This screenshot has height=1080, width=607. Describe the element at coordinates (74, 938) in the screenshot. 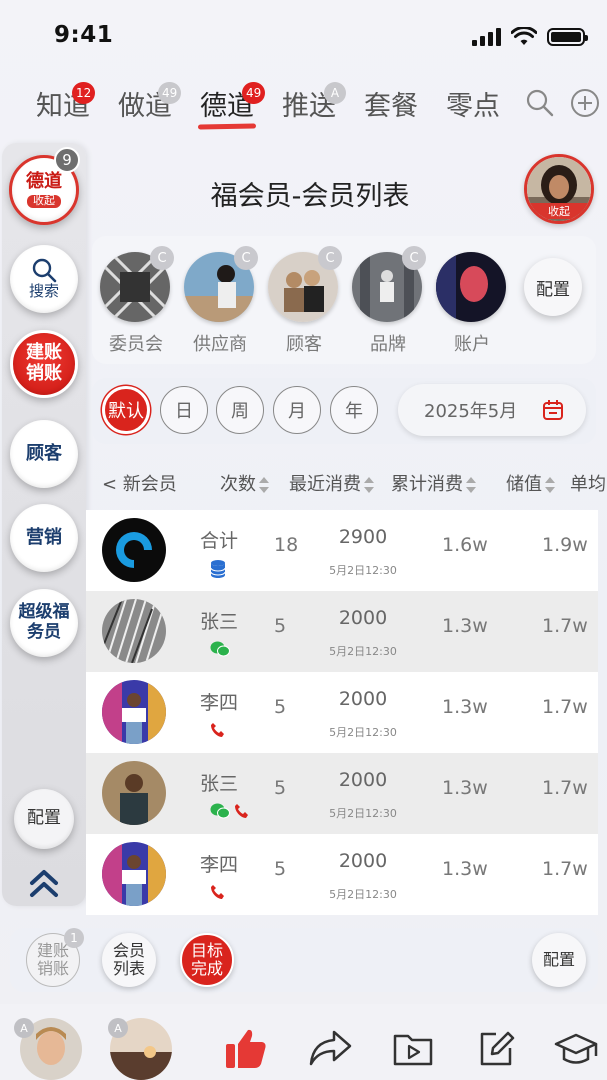

I see `account-badge: 1` at that location.